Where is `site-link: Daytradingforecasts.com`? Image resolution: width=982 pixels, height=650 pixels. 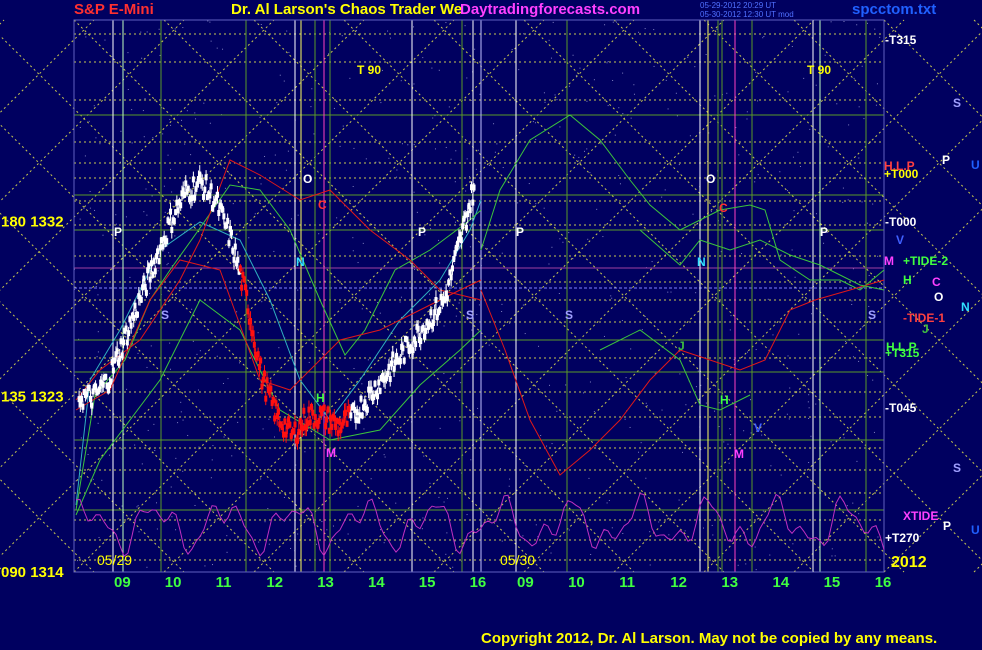
site-link: Daytradingforecasts.com is located at coordinates (550, 9).